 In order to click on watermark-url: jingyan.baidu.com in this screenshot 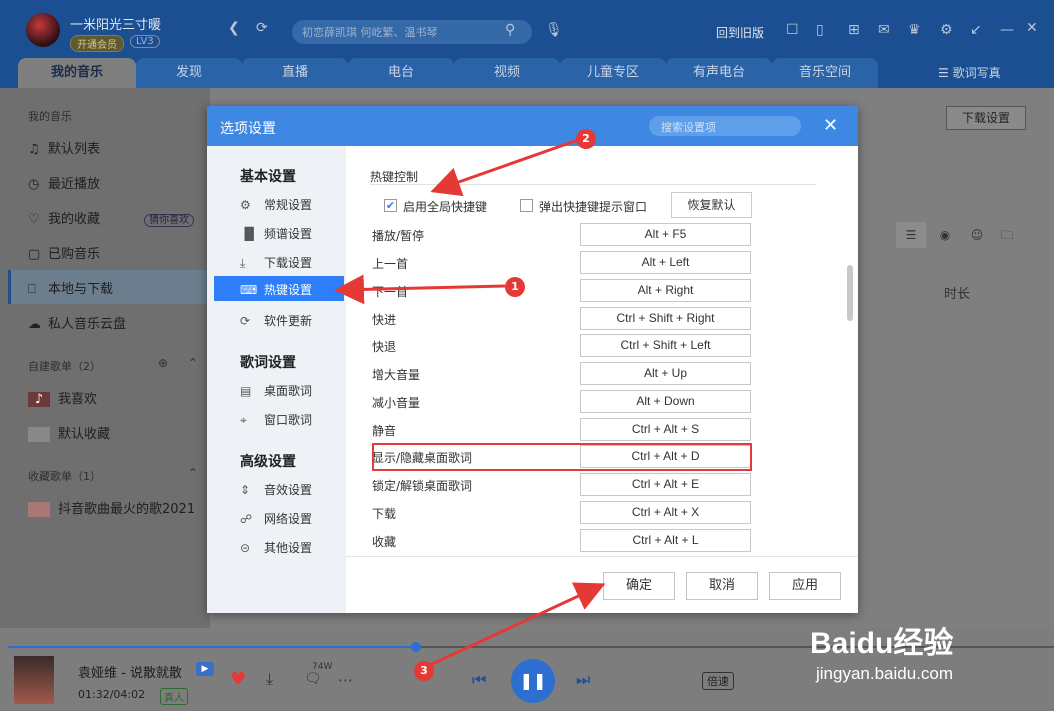, I will do `click(885, 673)`.